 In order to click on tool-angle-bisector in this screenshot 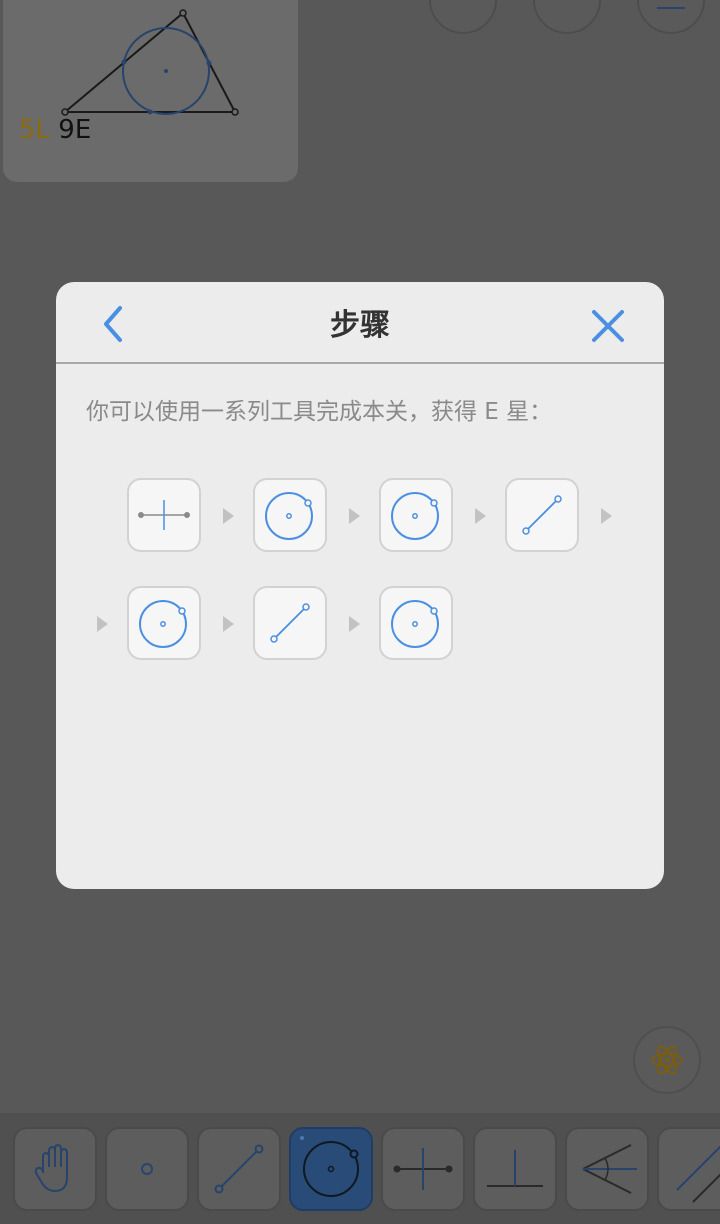, I will do `click(607, 1169)`.